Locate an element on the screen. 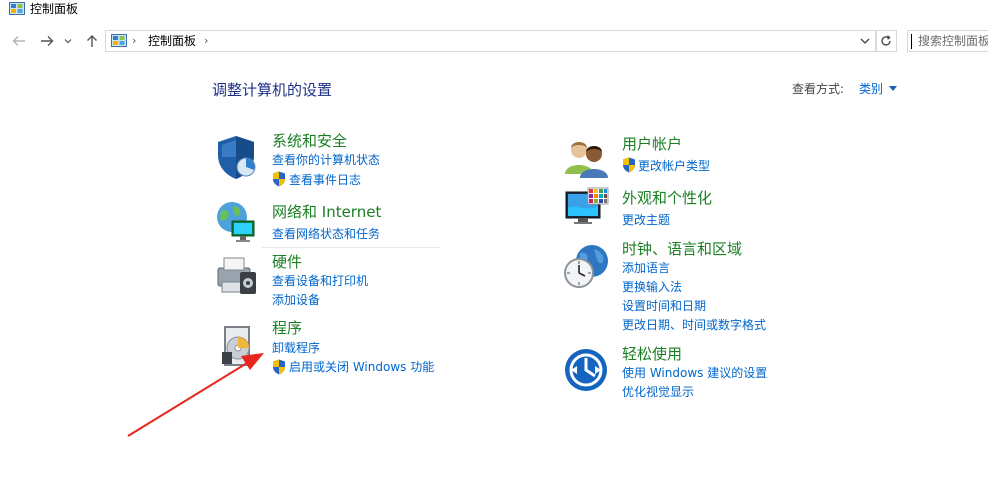 This screenshot has width=988, height=485. annotation-arrow is located at coordinates (195, 395).